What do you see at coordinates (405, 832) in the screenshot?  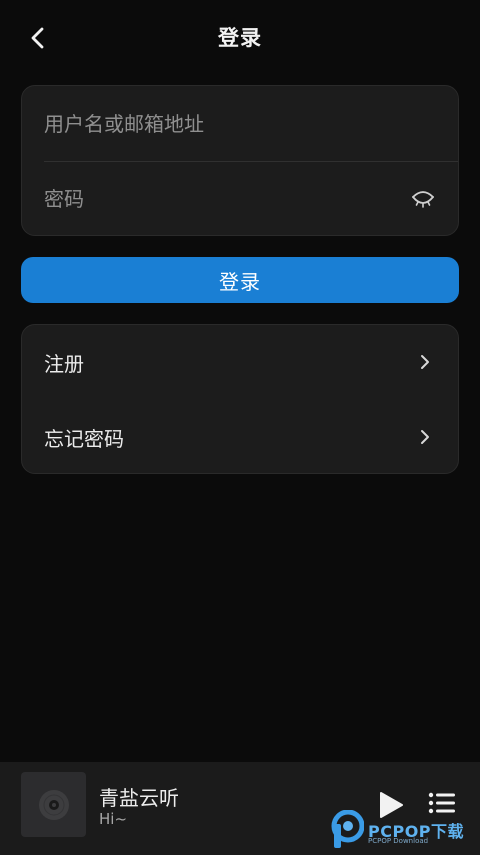 I see `watermark: PCPOP下载 PCPOP Download` at bounding box center [405, 832].